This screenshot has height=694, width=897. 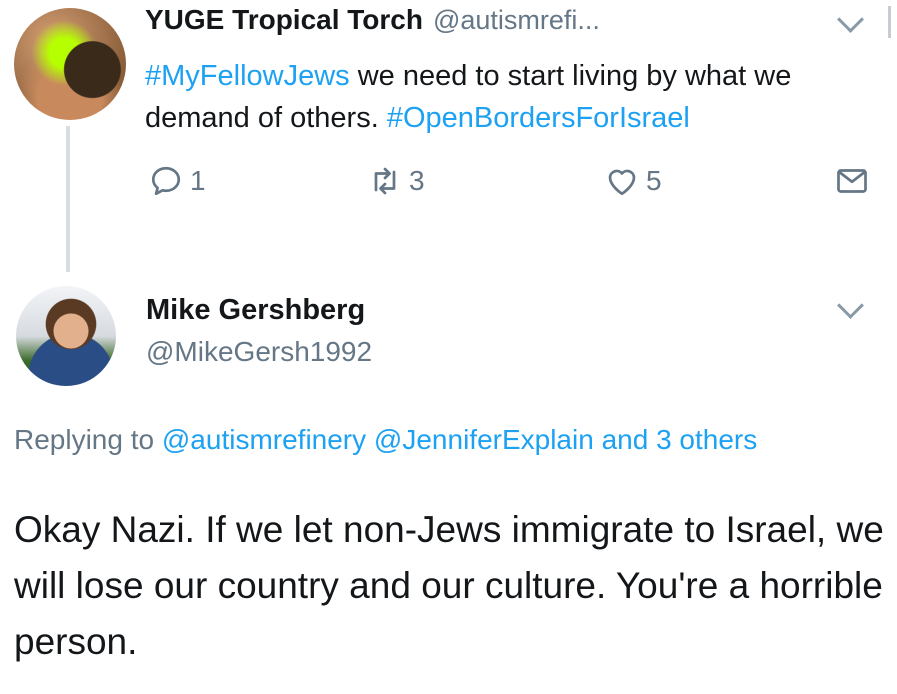 What do you see at coordinates (255, 310) in the screenshot?
I see `display-name: Mike Gershberg` at bounding box center [255, 310].